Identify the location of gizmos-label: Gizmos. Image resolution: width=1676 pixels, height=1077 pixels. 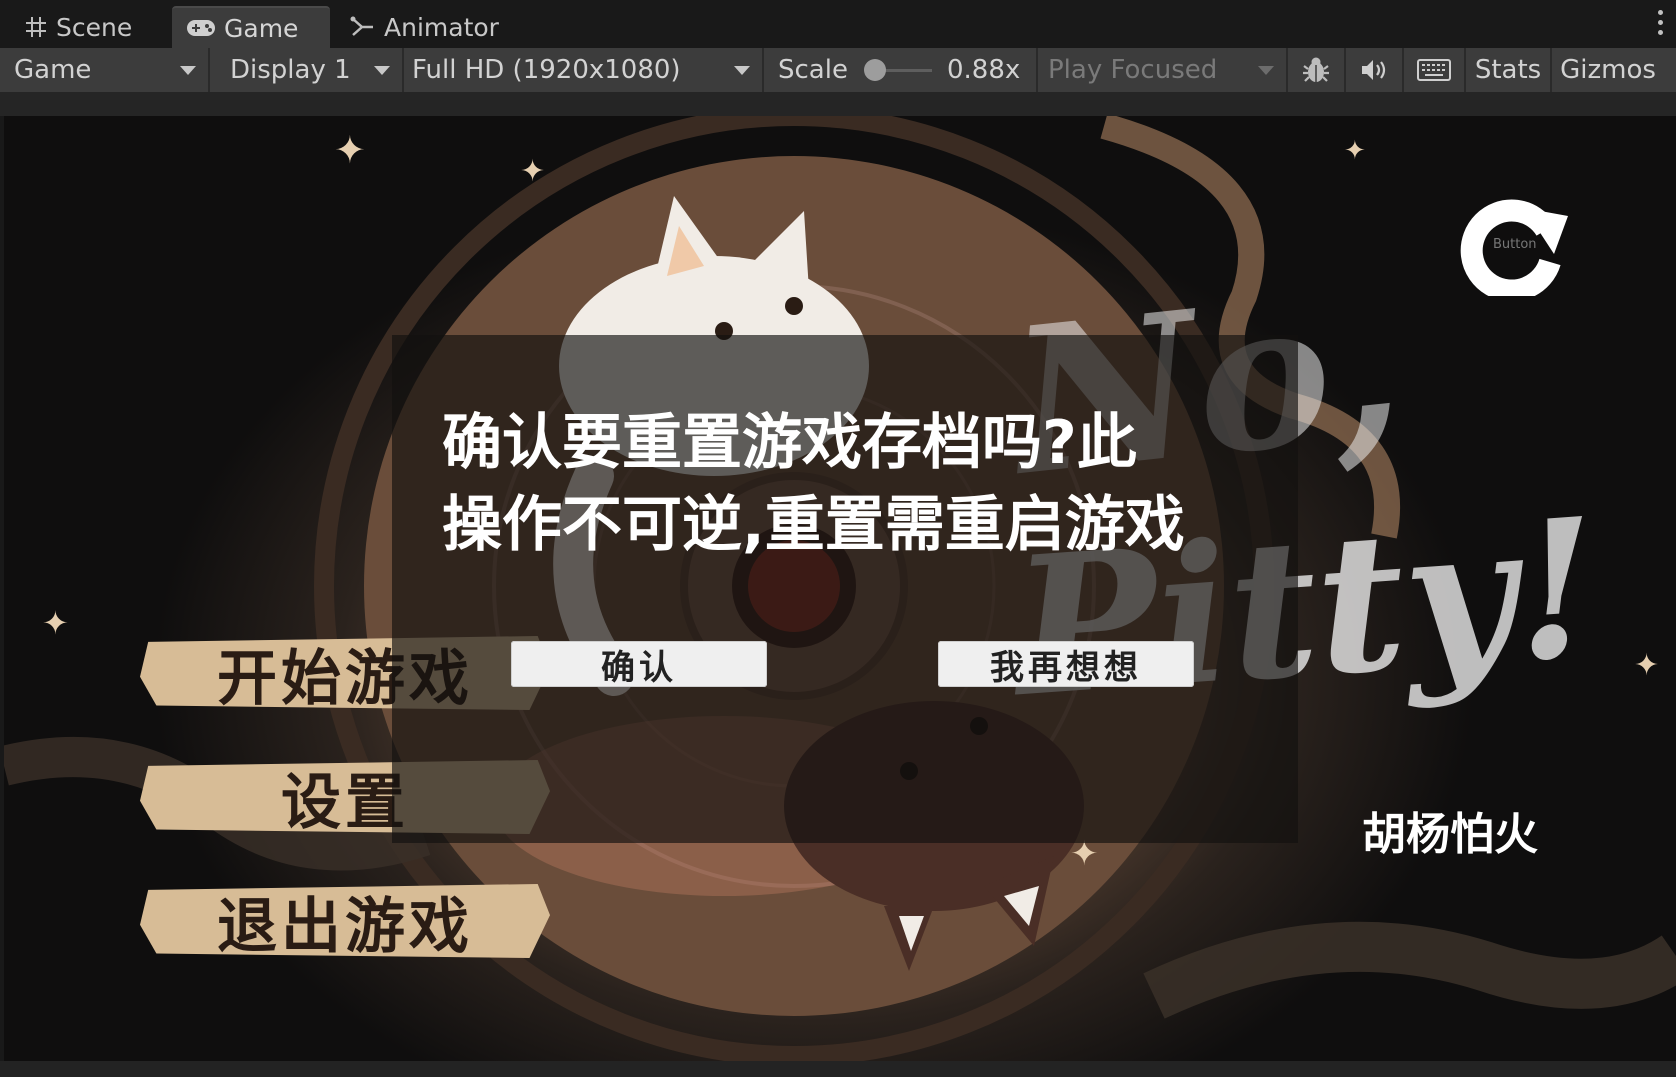
(1608, 70).